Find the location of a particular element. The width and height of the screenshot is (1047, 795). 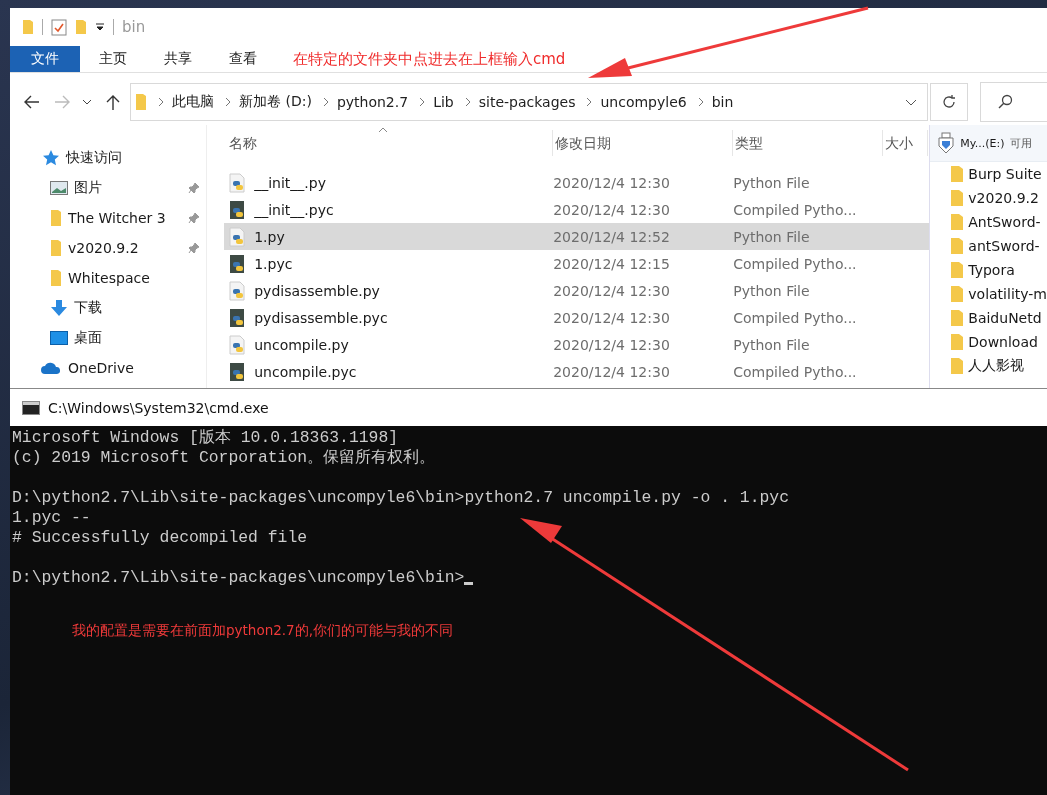

ribbon-tab: 文件 is located at coordinates (45, 59).